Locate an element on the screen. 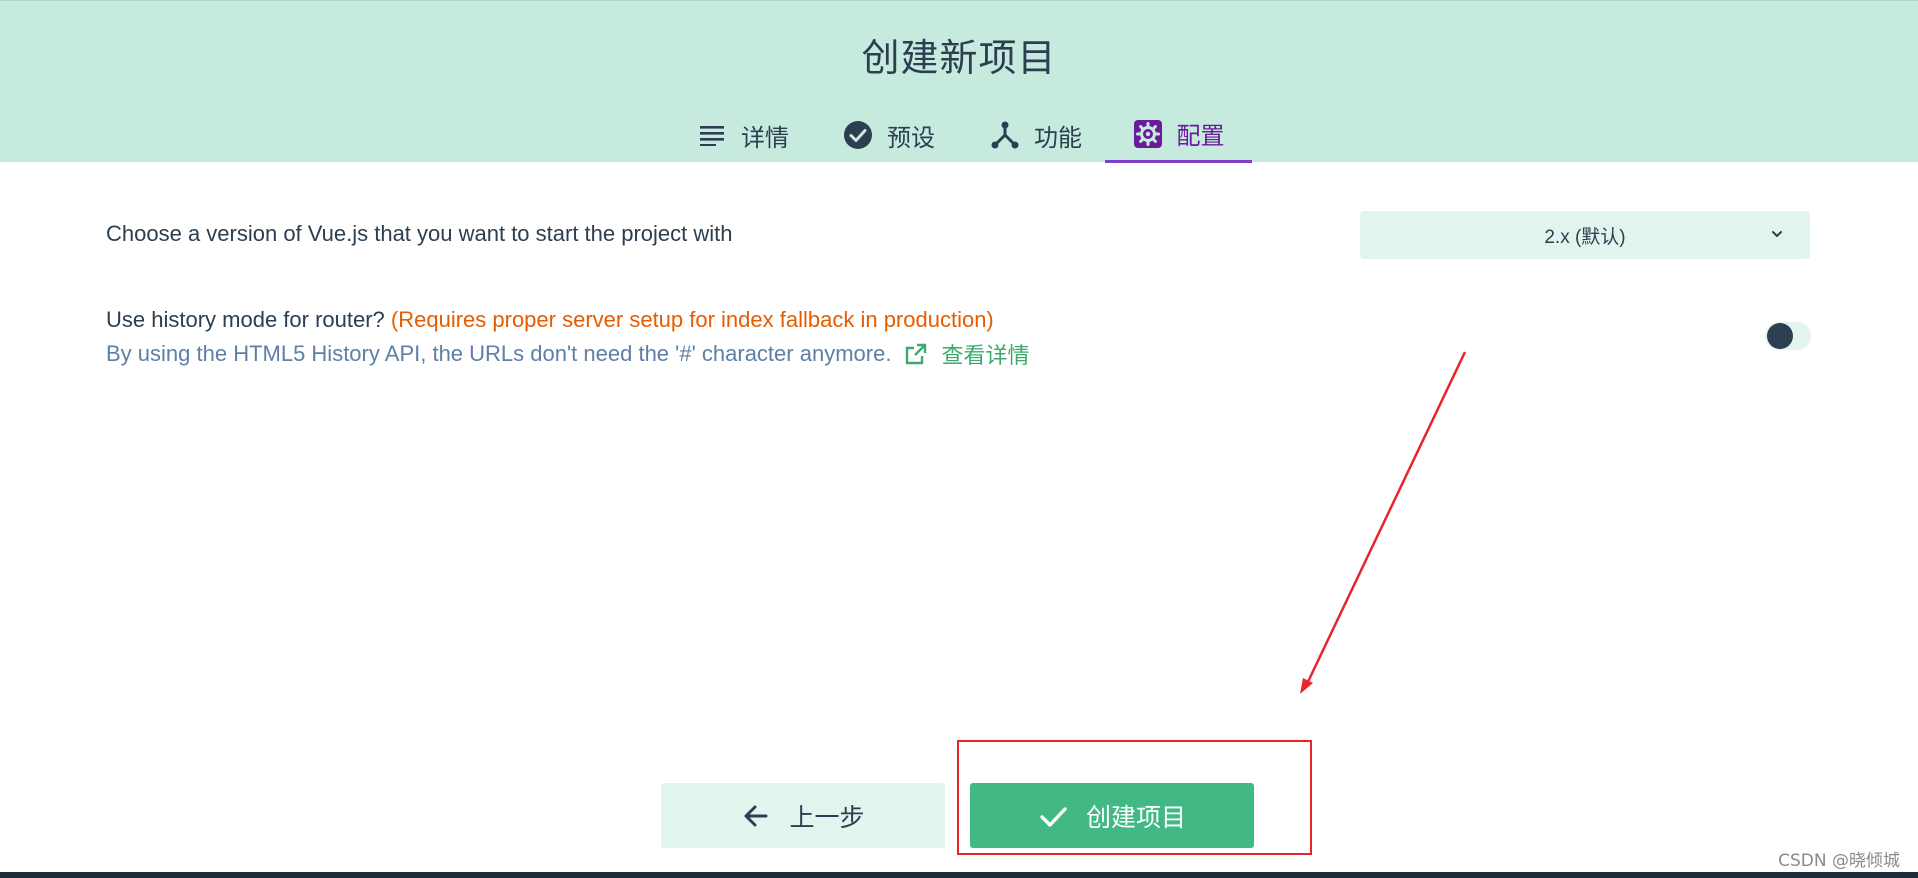  footer-bar is located at coordinates (959, 875).